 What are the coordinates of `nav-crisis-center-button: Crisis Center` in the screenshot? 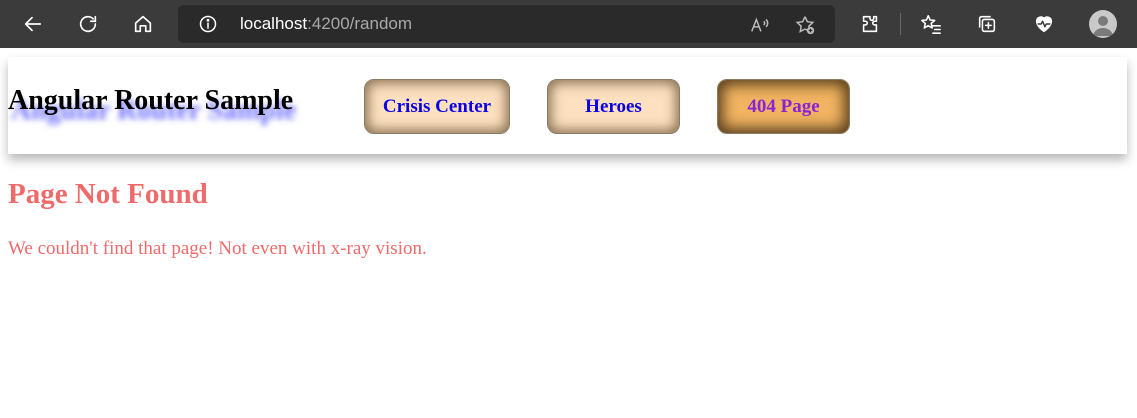 It's located at (437, 106).